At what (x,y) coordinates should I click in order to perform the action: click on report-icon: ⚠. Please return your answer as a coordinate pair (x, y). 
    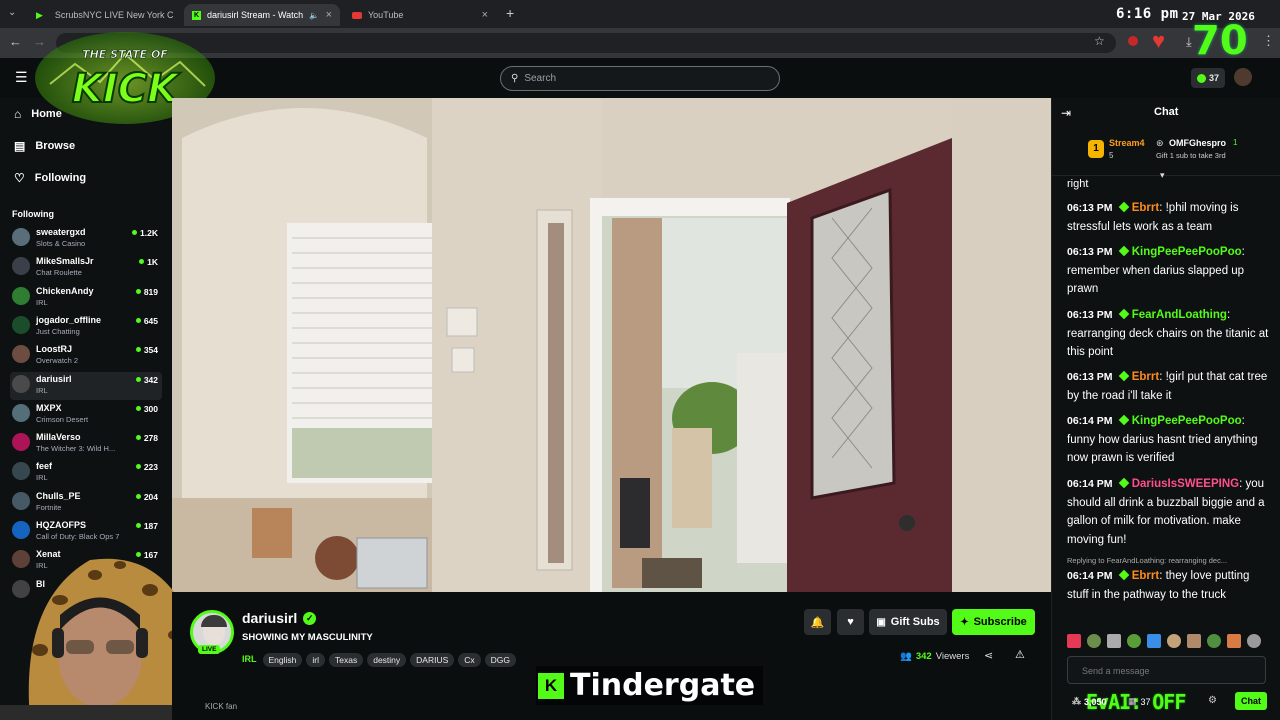
    Looking at the image, I should click on (1020, 654).